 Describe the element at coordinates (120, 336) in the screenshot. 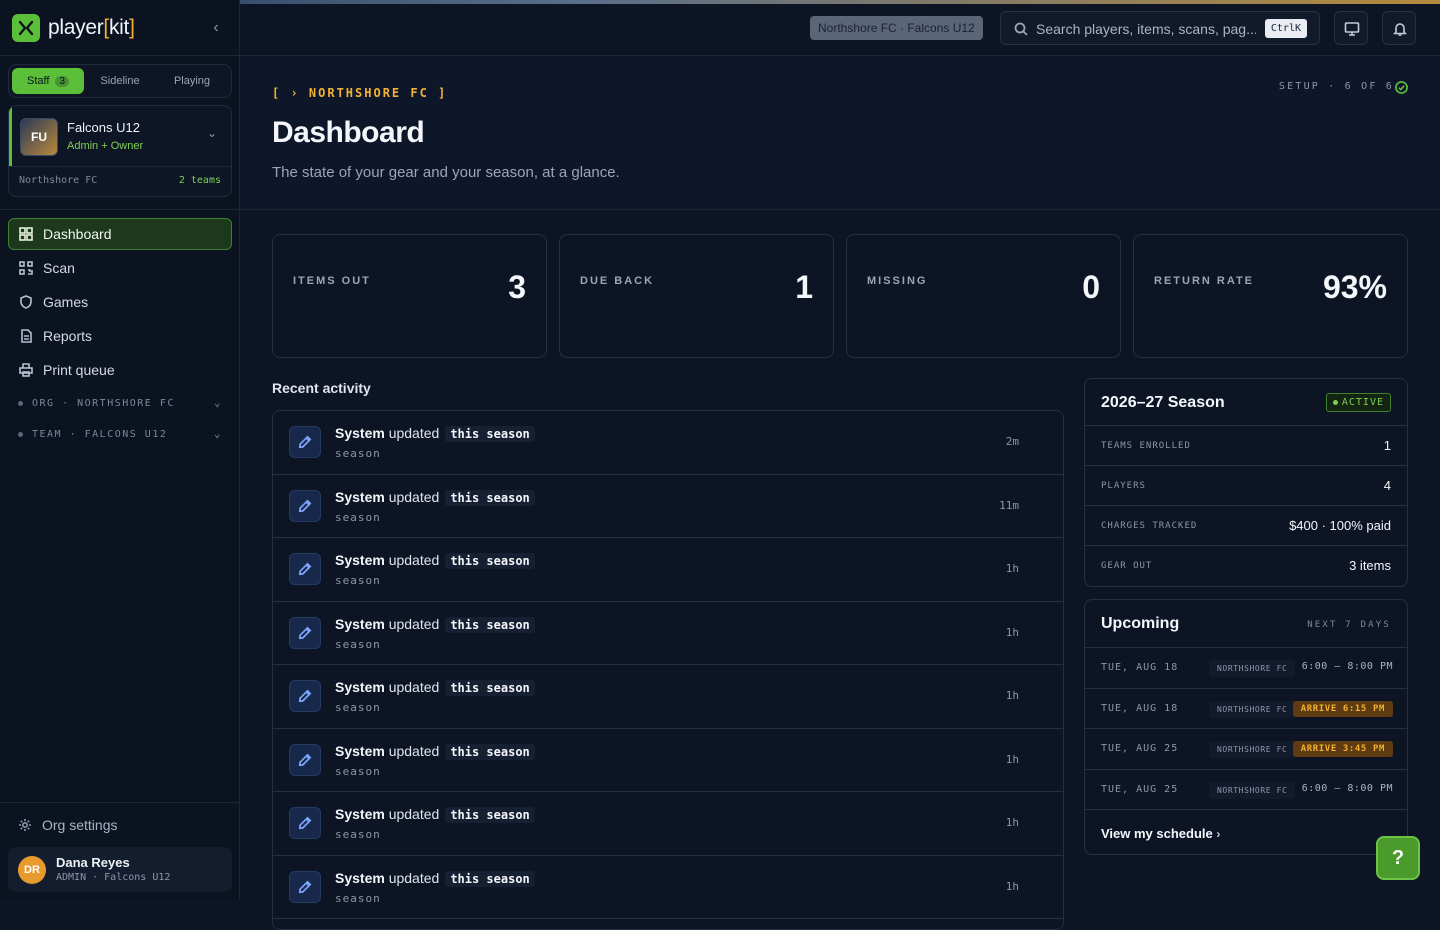

I see `nav-reports: Reports` at that location.